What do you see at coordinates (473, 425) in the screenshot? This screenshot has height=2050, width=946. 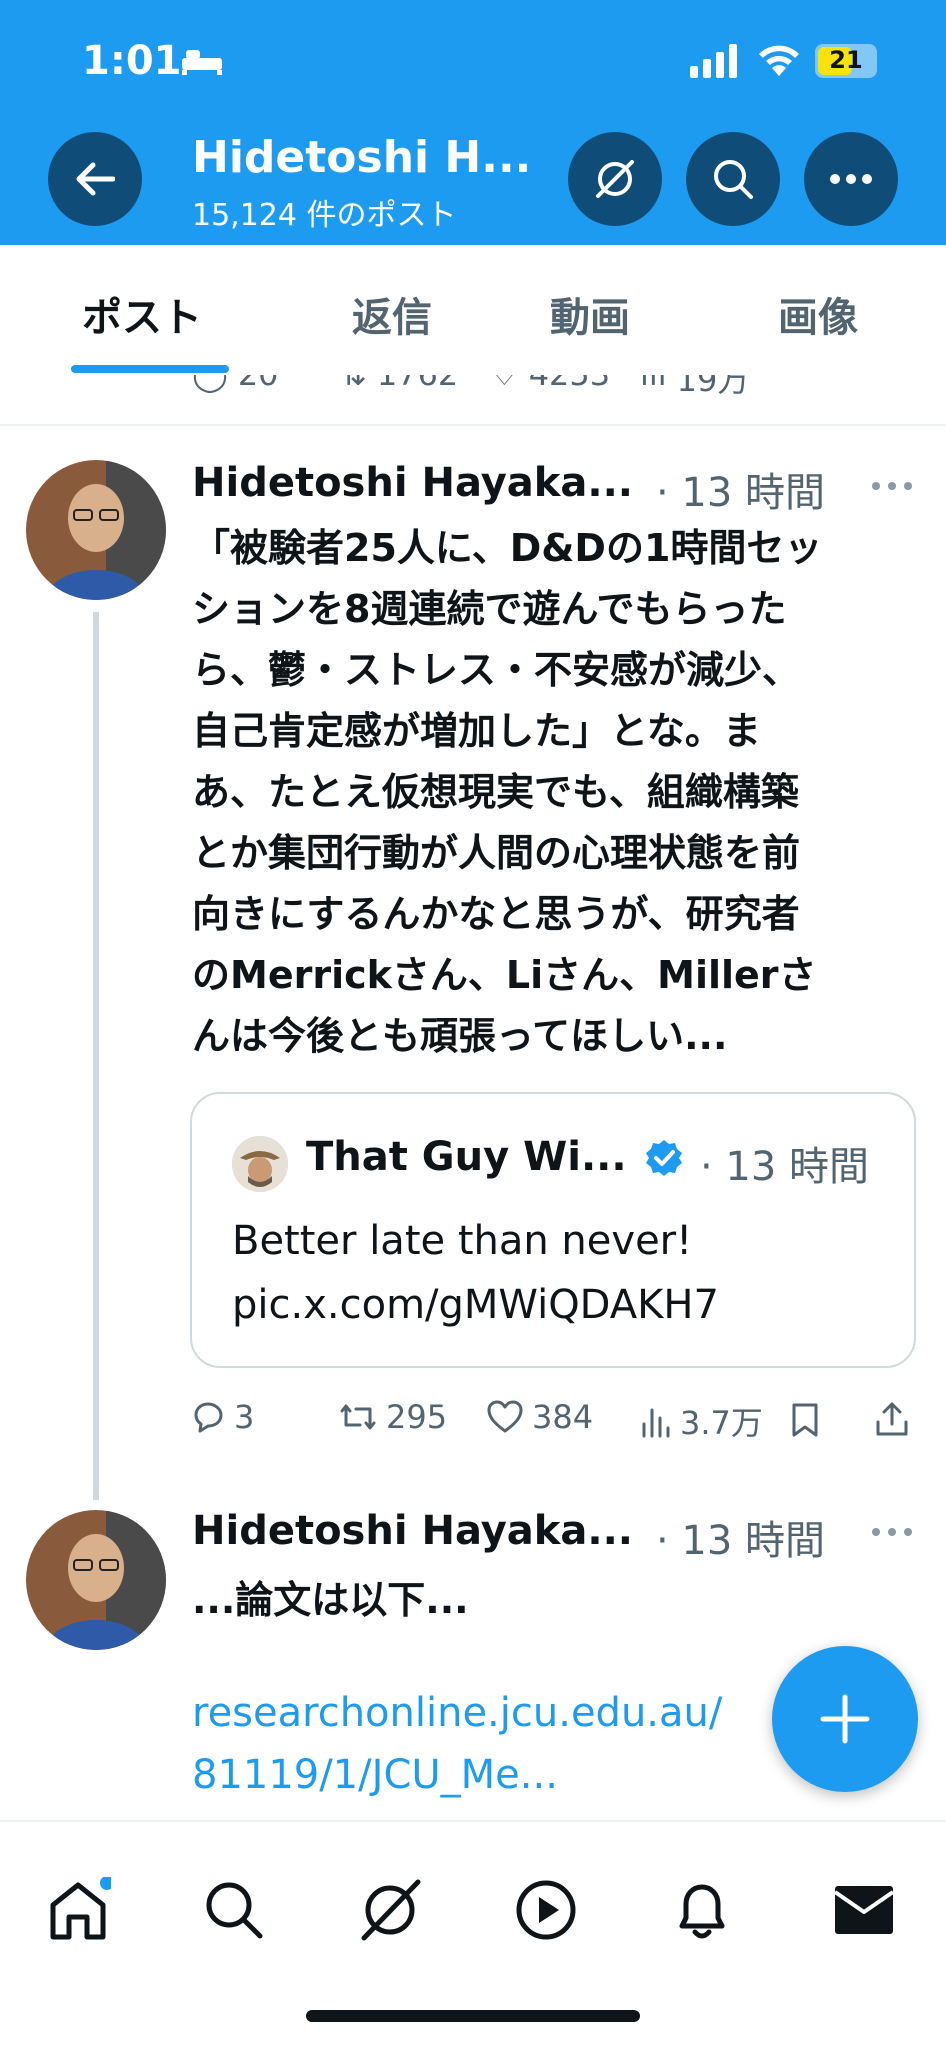 I see `divider` at bounding box center [473, 425].